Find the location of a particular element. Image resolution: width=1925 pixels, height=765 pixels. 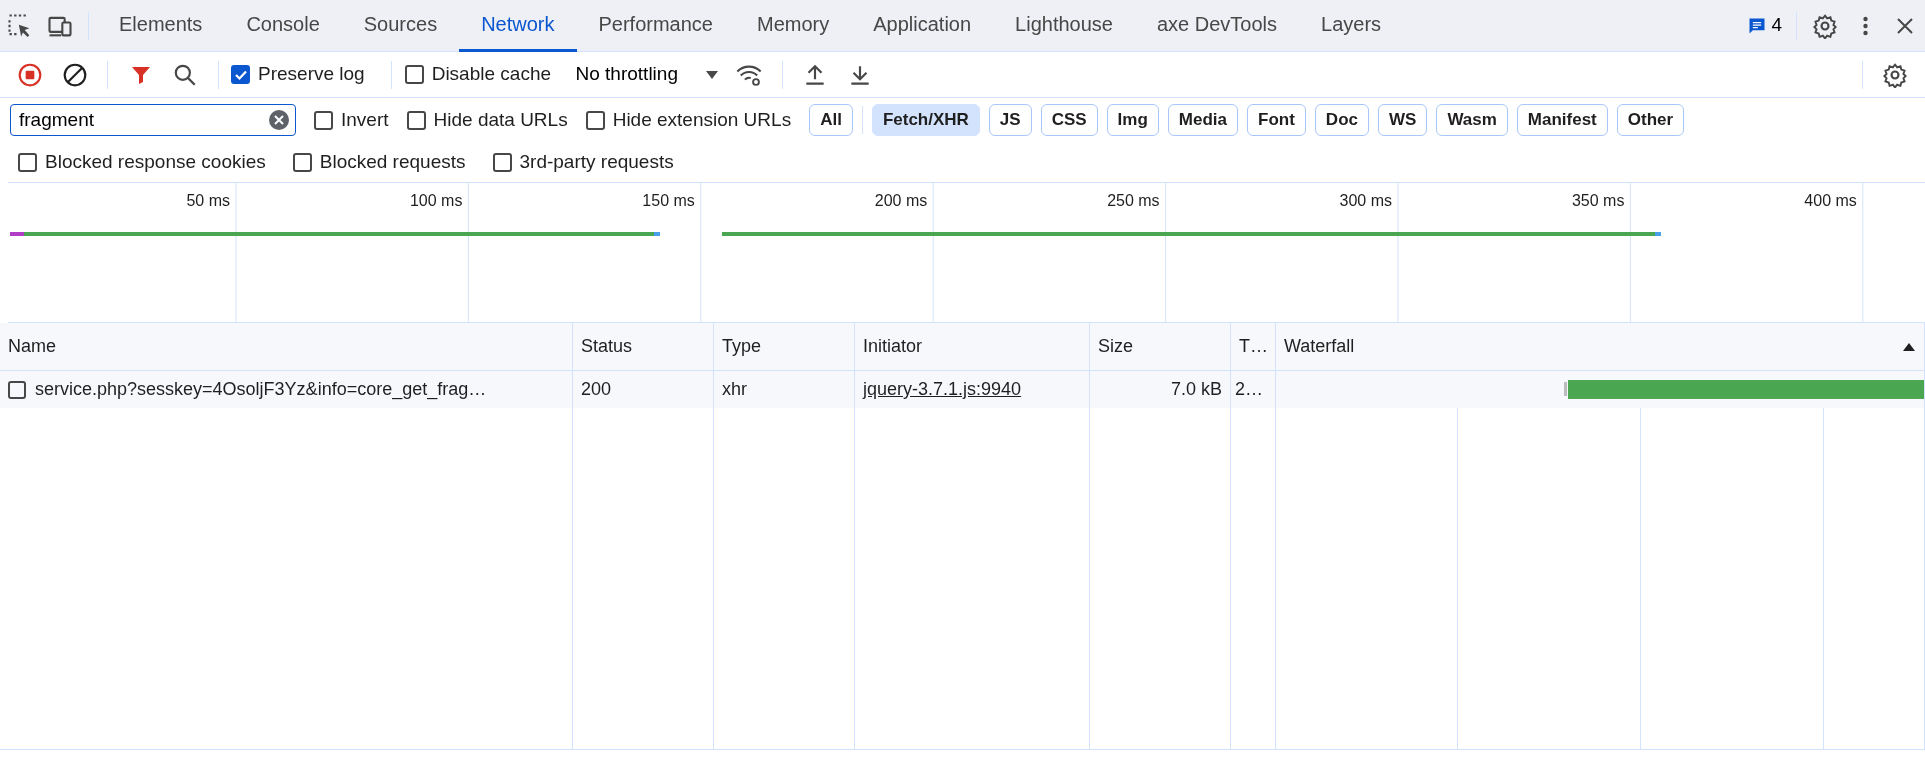

type-filter-chip: Manifest is located at coordinates (1562, 120).